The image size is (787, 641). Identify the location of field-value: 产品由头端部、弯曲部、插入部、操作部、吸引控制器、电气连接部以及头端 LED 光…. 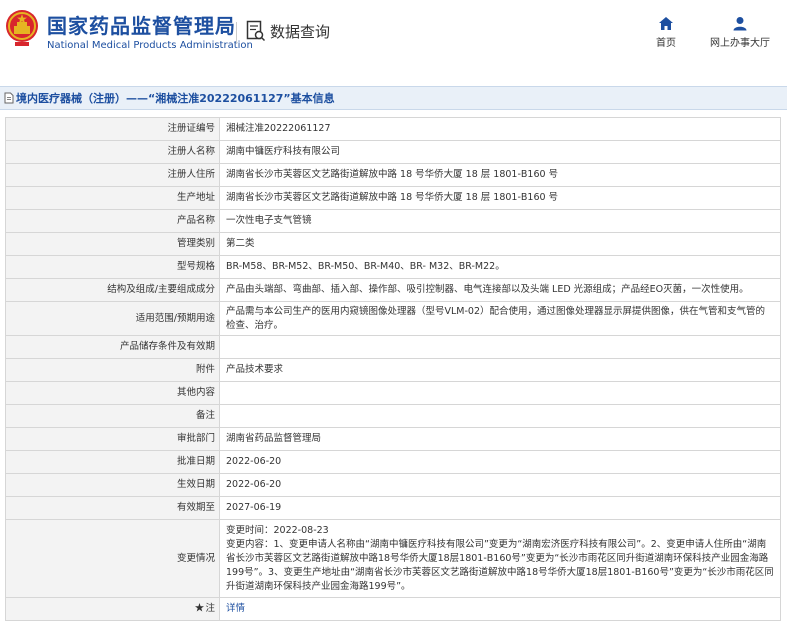
(500, 290).